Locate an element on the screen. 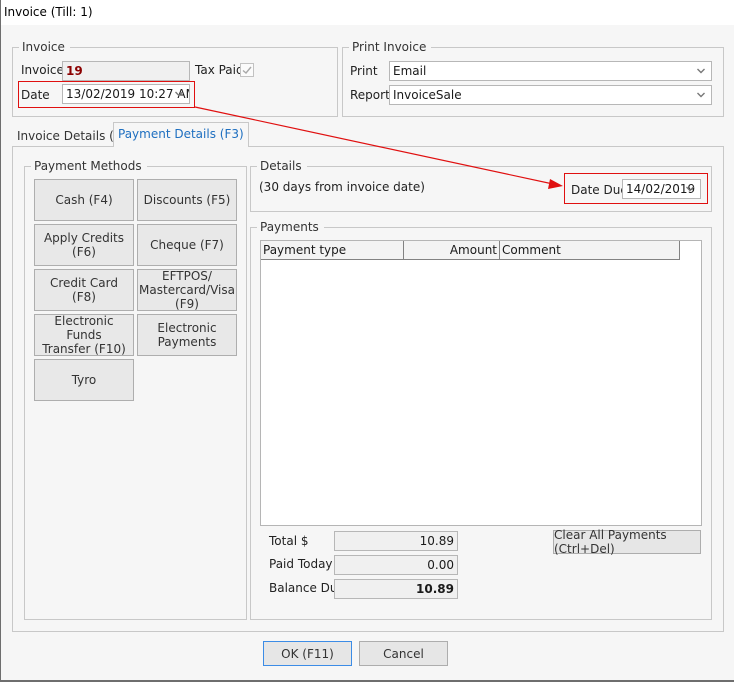 The height and width of the screenshot is (682, 734). ok-button: OK (F11) is located at coordinates (307, 653).